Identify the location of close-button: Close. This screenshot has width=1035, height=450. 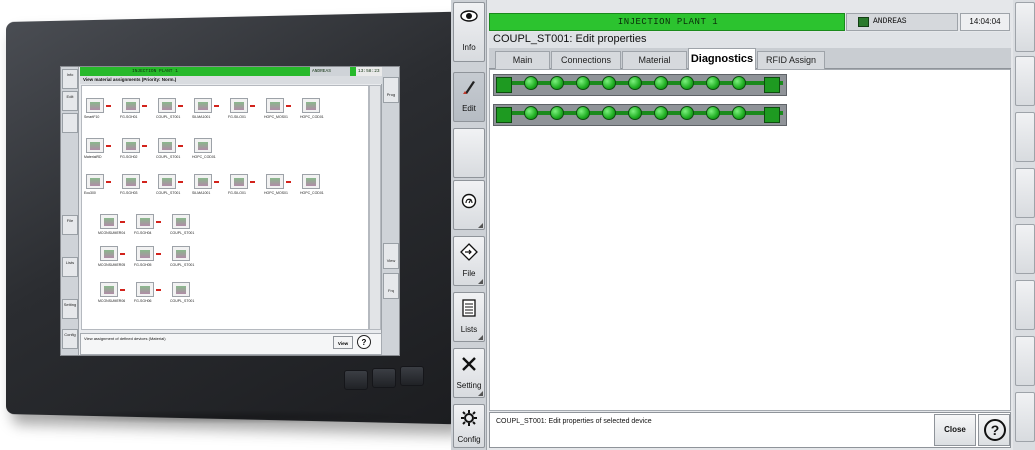
(955, 430).